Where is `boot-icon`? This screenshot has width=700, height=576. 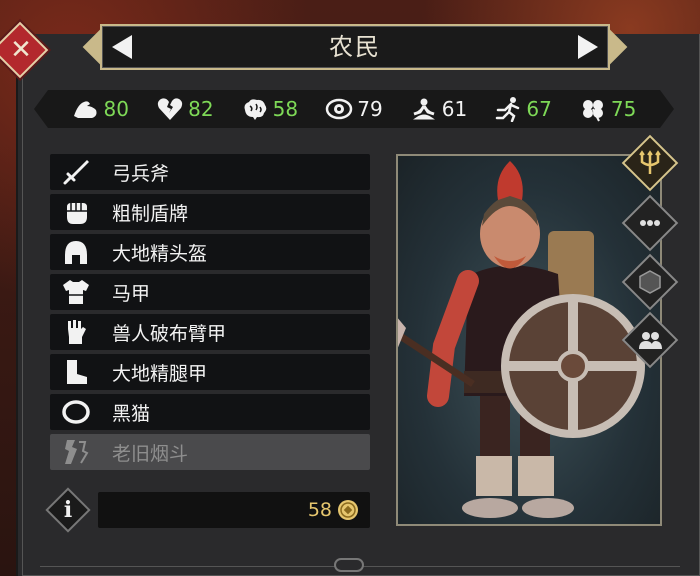
boot-icon is located at coordinates (77, 372).